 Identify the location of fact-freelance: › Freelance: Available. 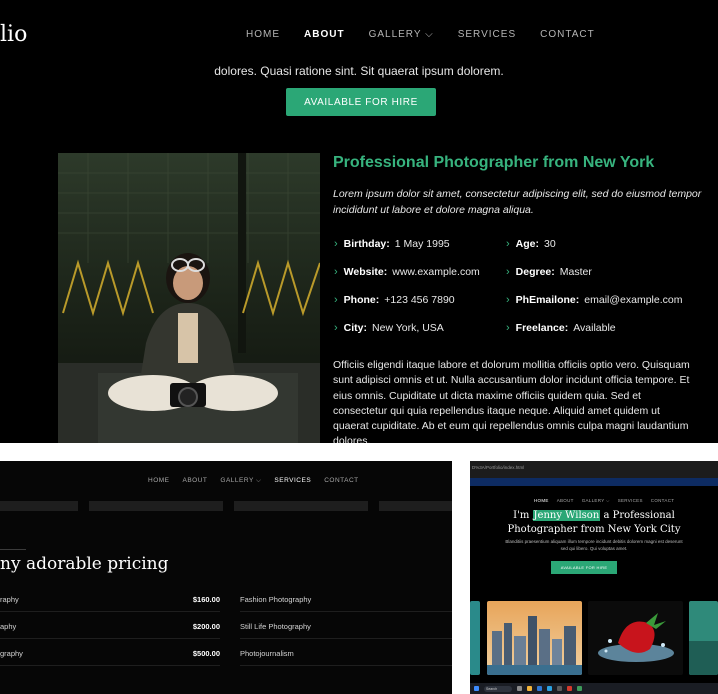
(561, 328).